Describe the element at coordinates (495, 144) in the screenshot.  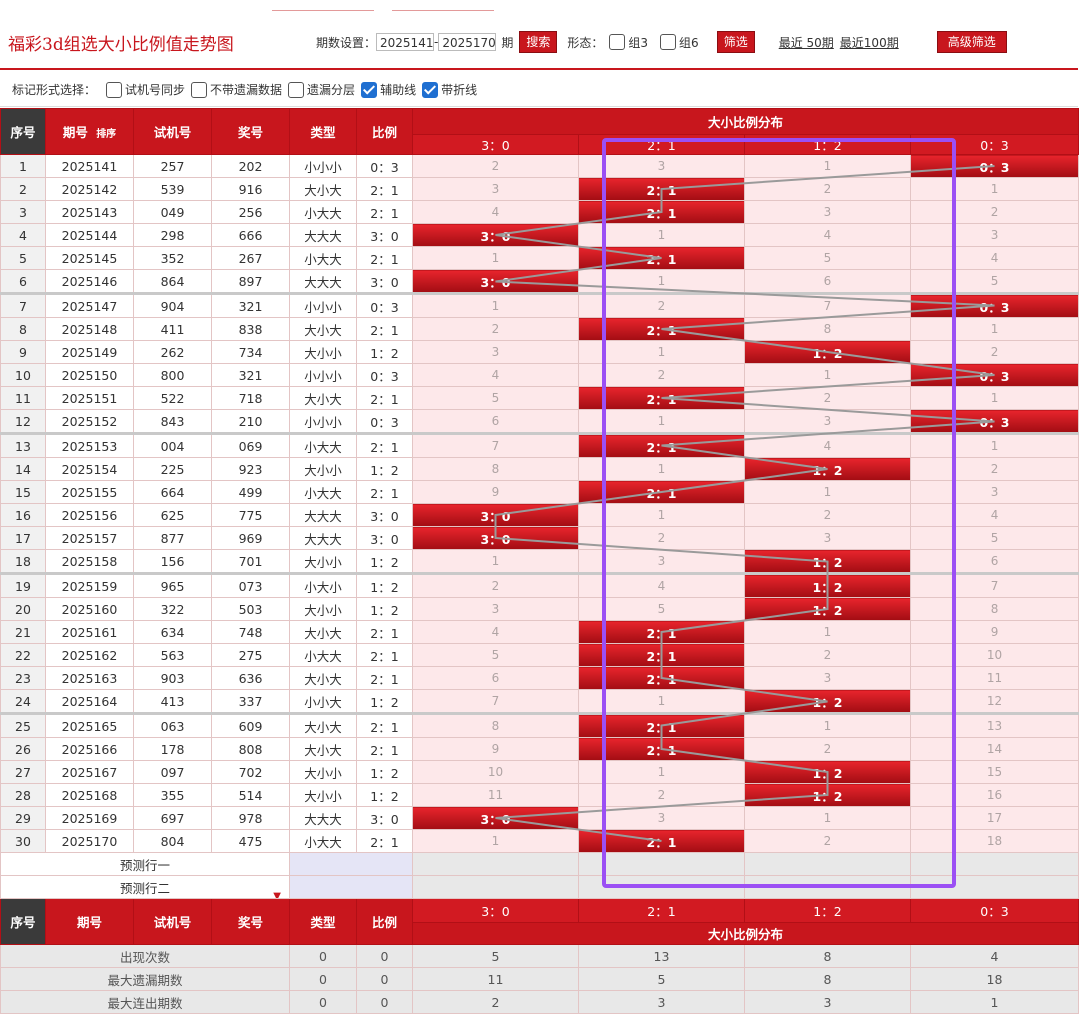
I see `ratio-header-30: 3：0` at that location.